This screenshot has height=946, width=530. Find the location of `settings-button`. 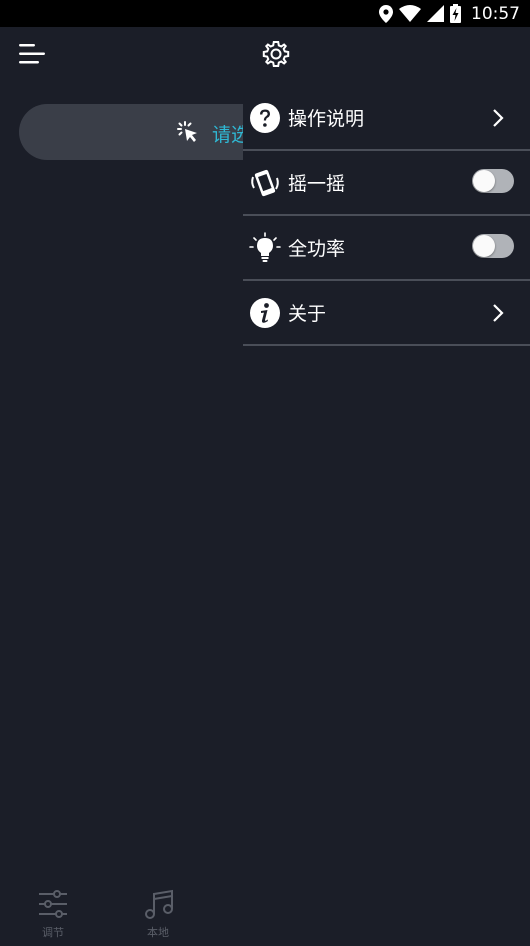

settings-button is located at coordinates (276, 54).